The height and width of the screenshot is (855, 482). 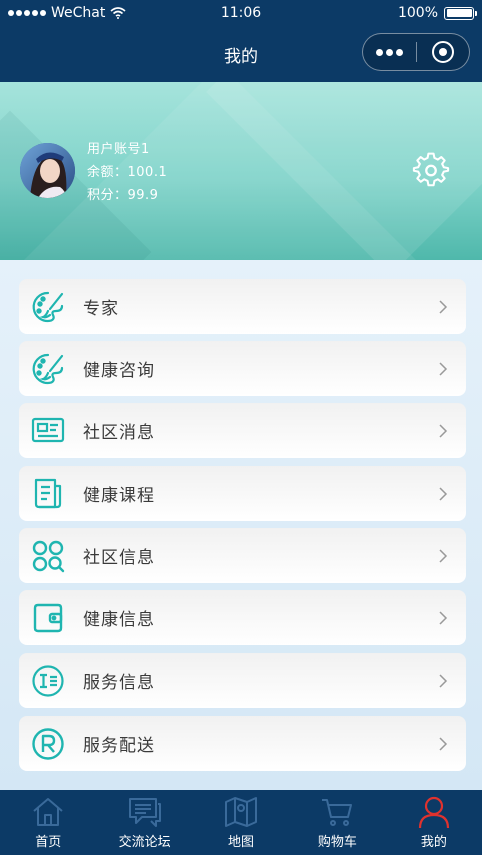 What do you see at coordinates (241, 812) in the screenshot?
I see `map-icon` at bounding box center [241, 812].